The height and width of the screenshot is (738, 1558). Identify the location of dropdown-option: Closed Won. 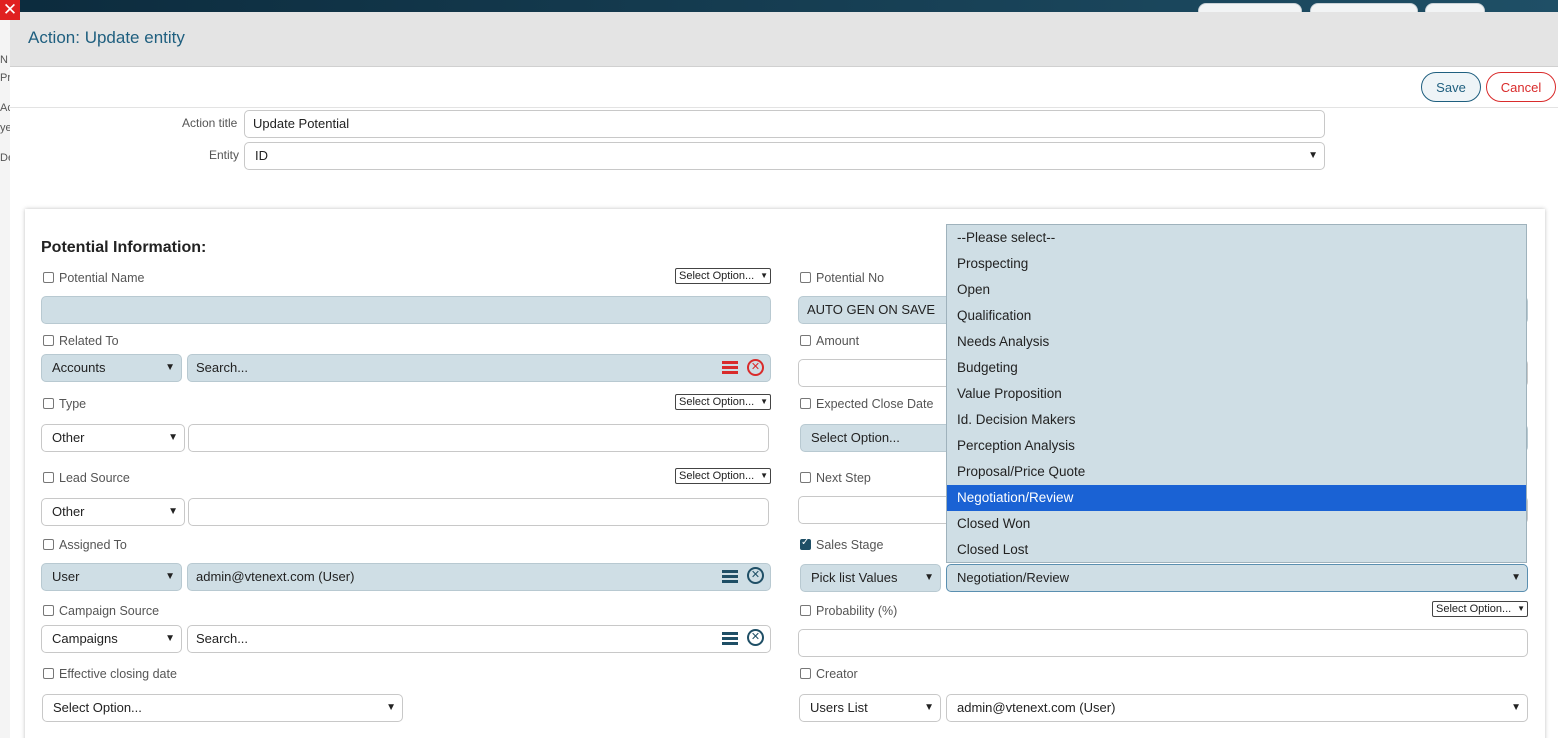
(1236, 524).